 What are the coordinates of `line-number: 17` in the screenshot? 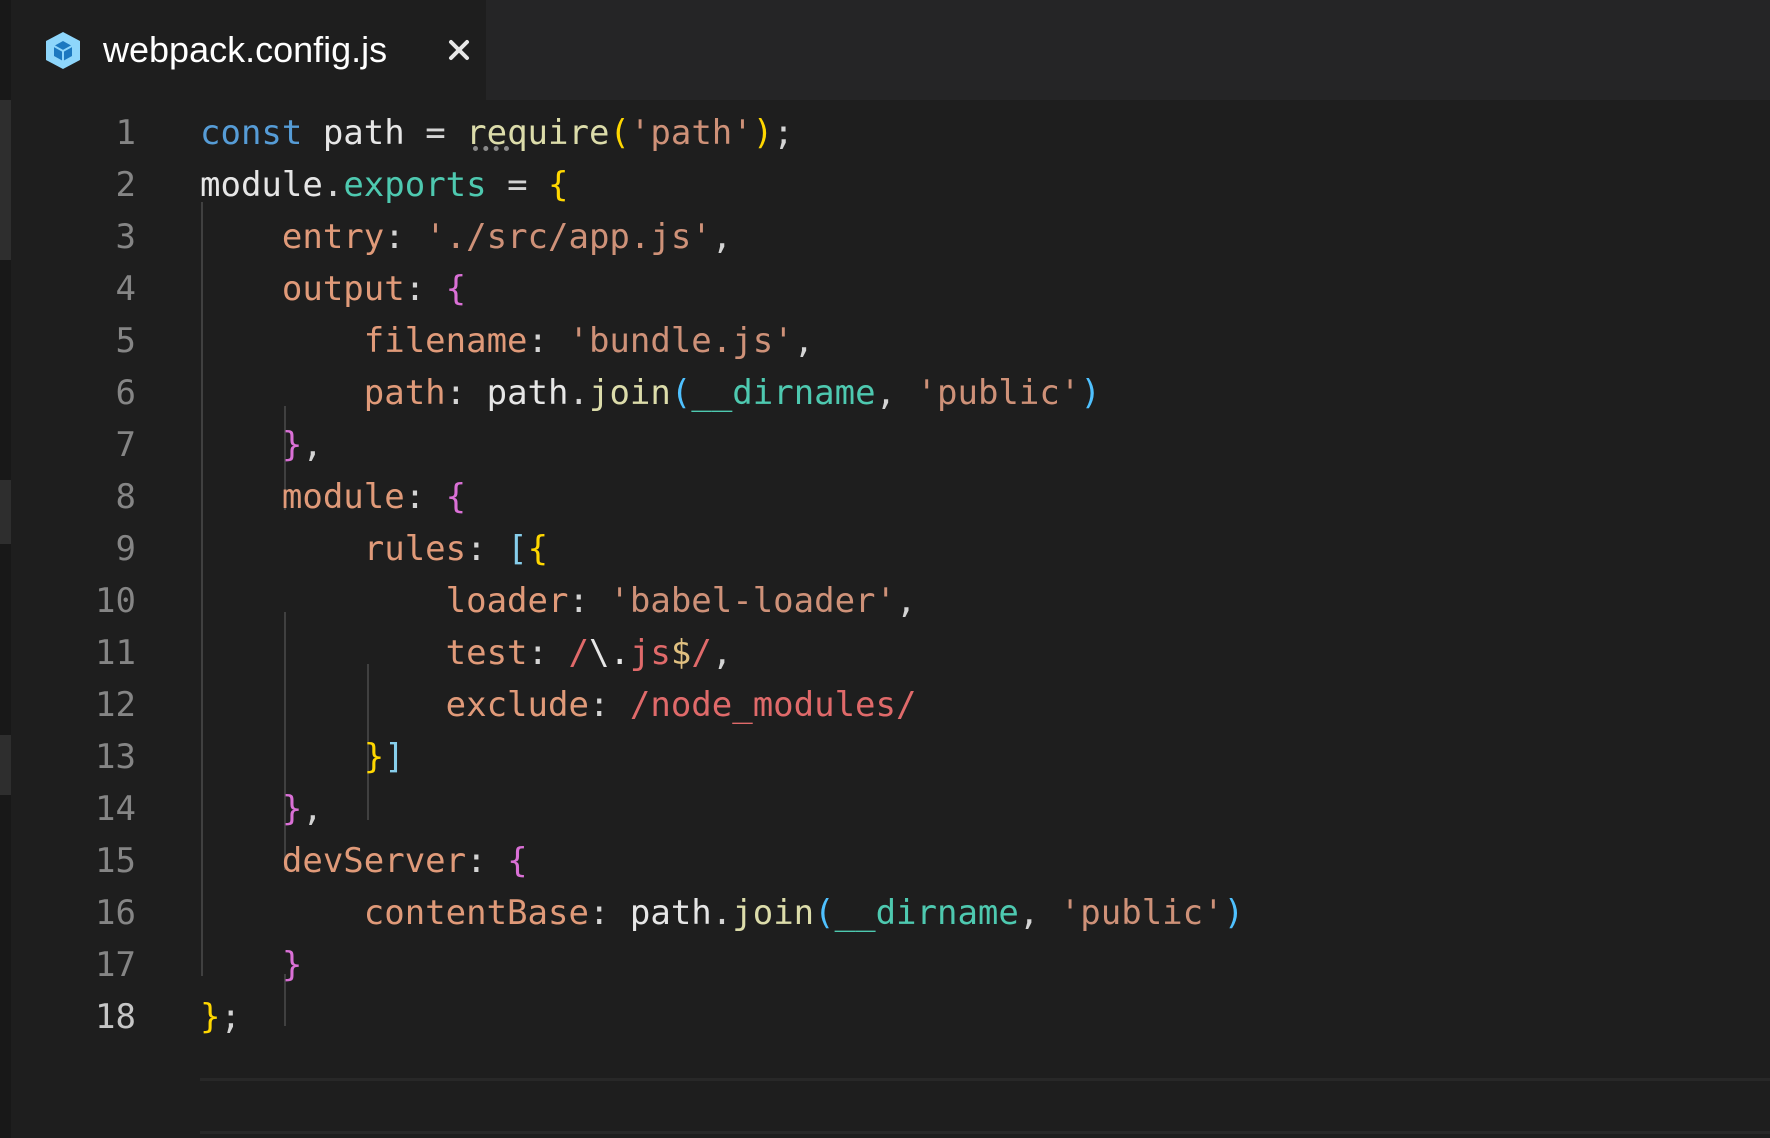 It's located at (115, 965).